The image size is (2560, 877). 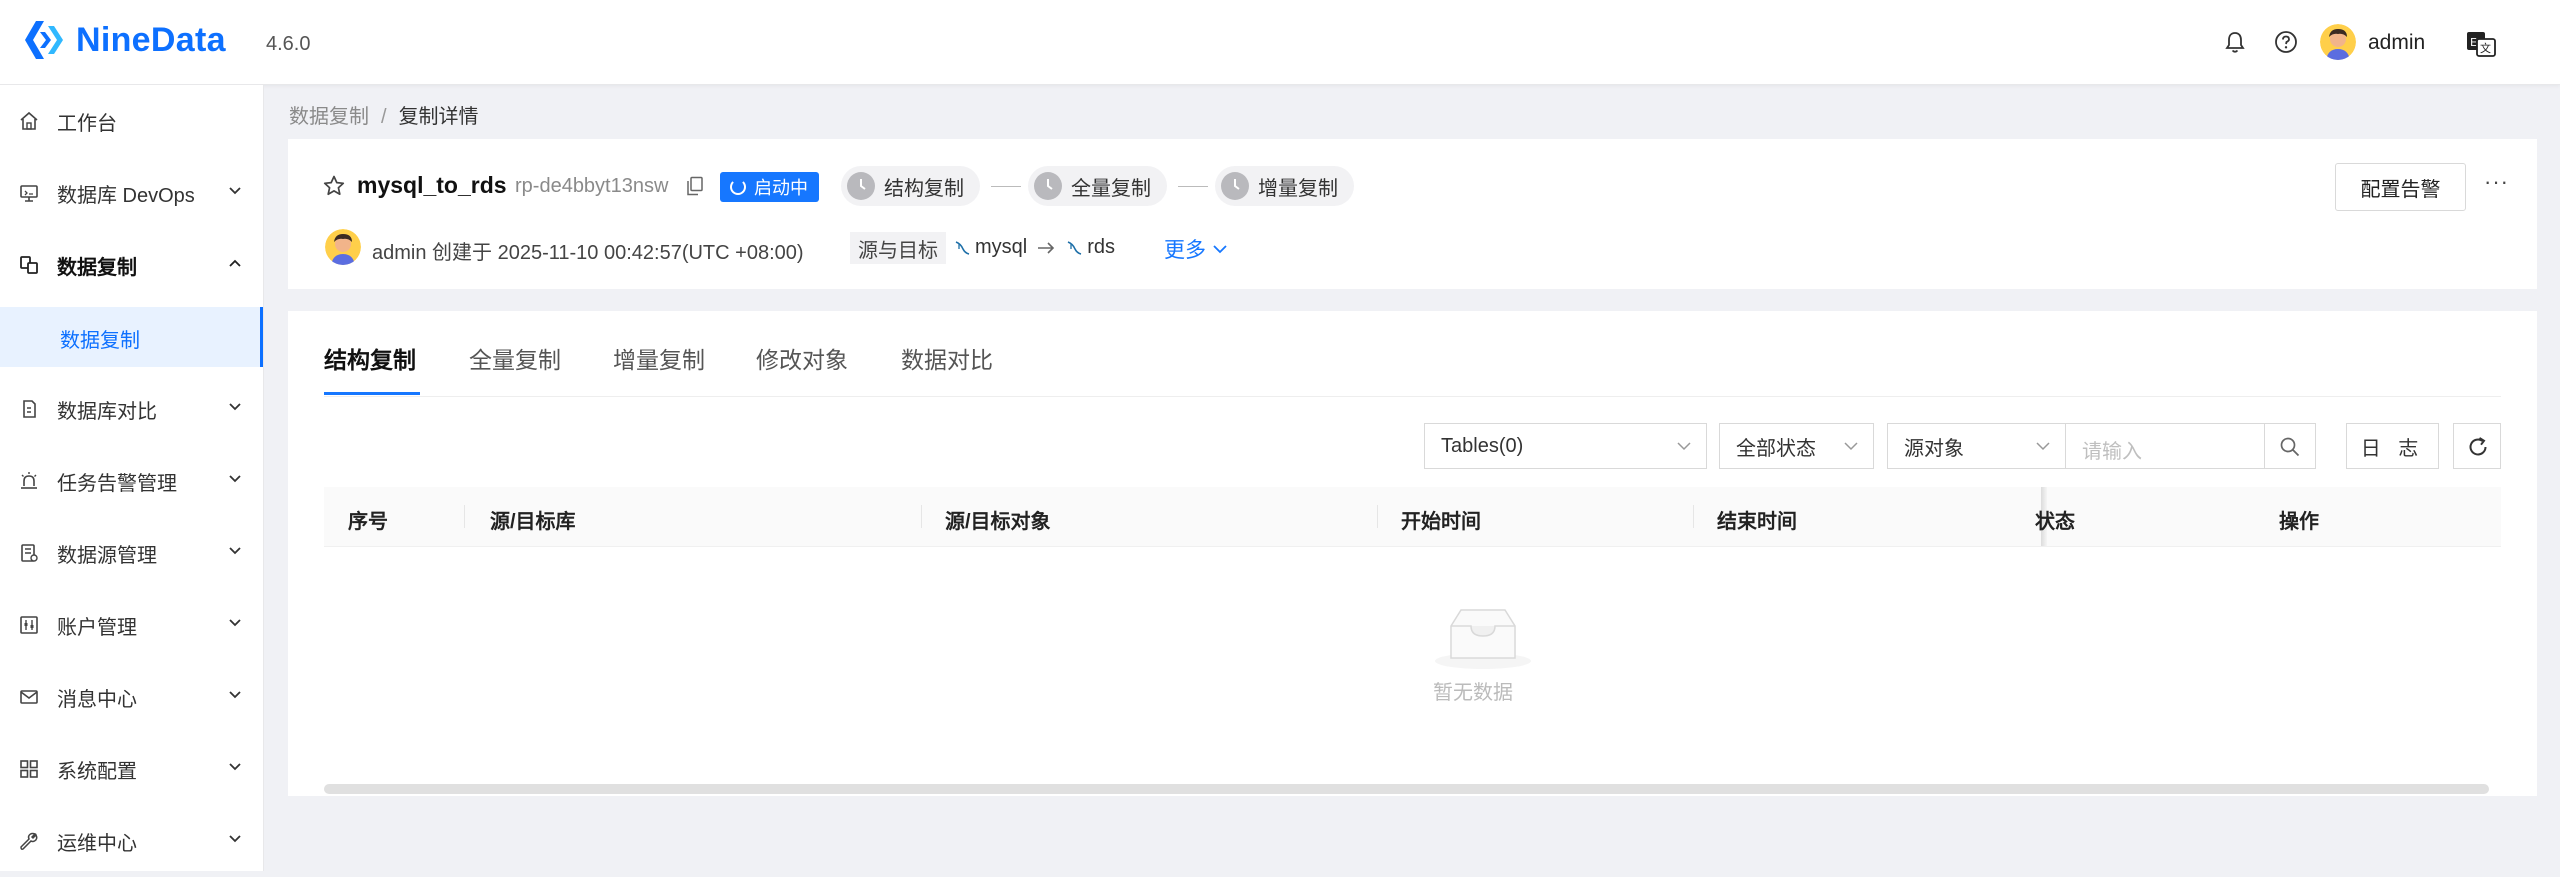 I want to click on status-select-value: 全部状态, so click(x=1776, y=448).